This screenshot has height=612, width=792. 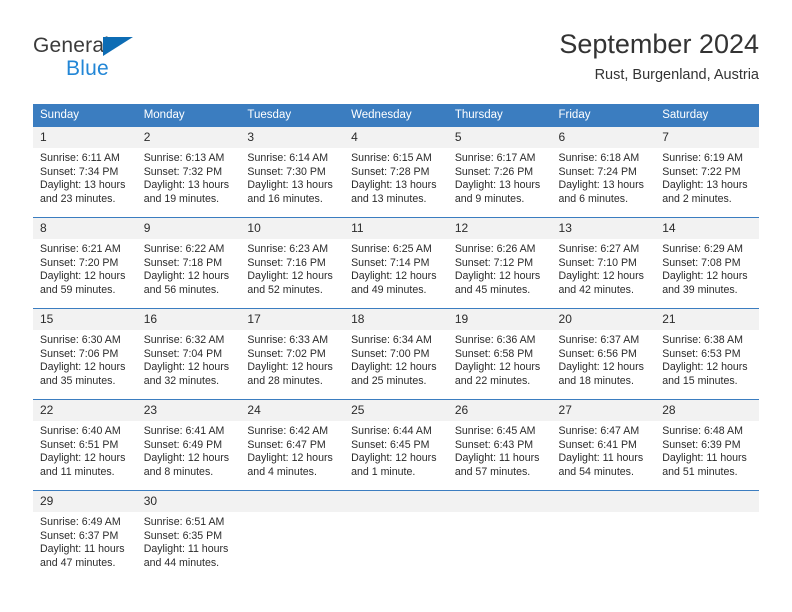 What do you see at coordinates (701, 444) in the screenshot?
I see `sunset-time: Sunset: 6:39 PM` at bounding box center [701, 444].